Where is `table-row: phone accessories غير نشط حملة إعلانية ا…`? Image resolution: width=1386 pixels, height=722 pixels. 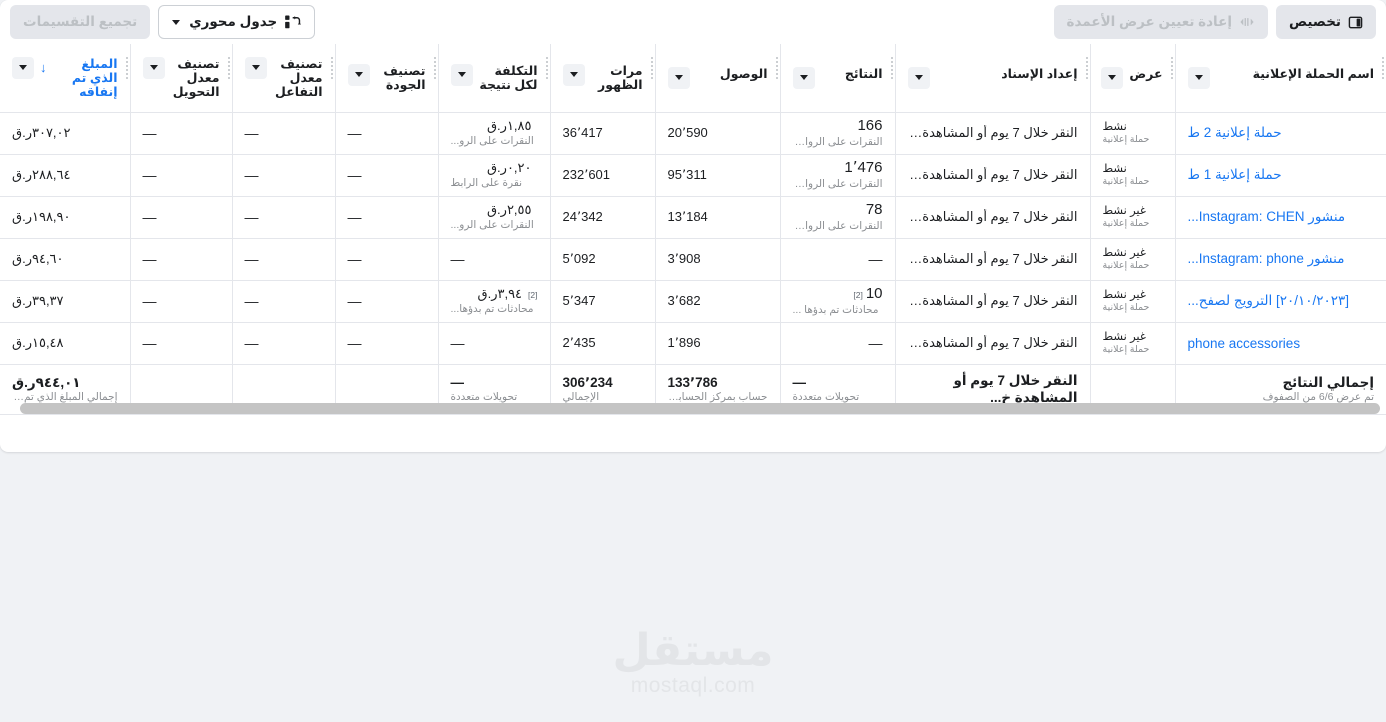 table-row: phone accessories غير نشط حملة إعلانية ا… is located at coordinates (693, 343).